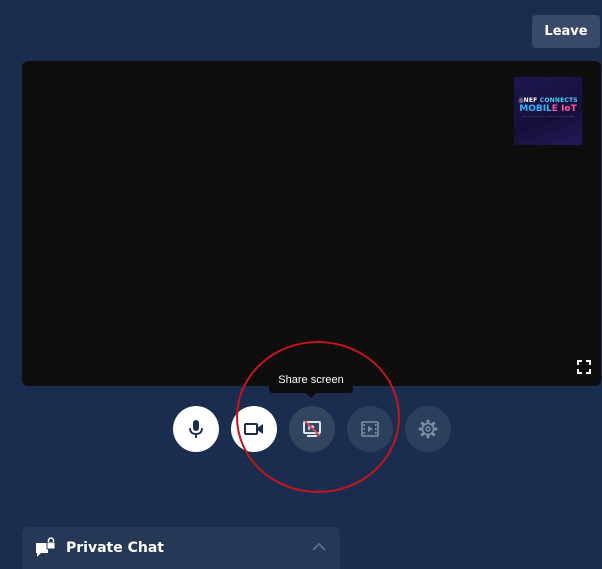  What do you see at coordinates (311, 382) in the screenshot?
I see `share-screen-tooltip: Share screen` at bounding box center [311, 382].